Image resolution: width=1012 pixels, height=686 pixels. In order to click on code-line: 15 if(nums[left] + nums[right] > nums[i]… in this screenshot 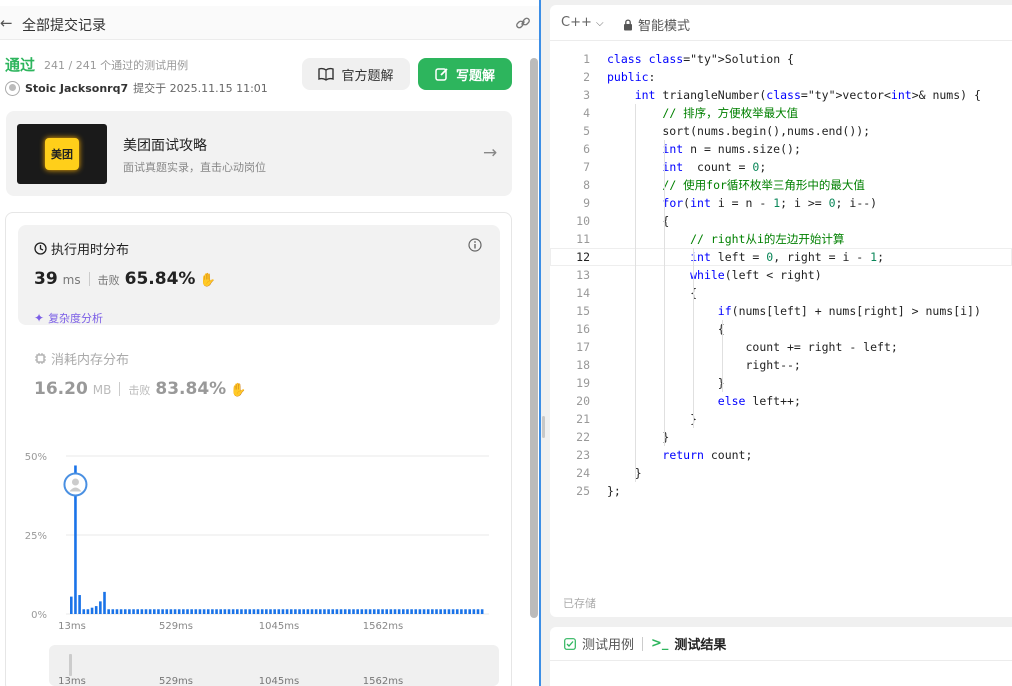, I will do `click(781, 311)`.